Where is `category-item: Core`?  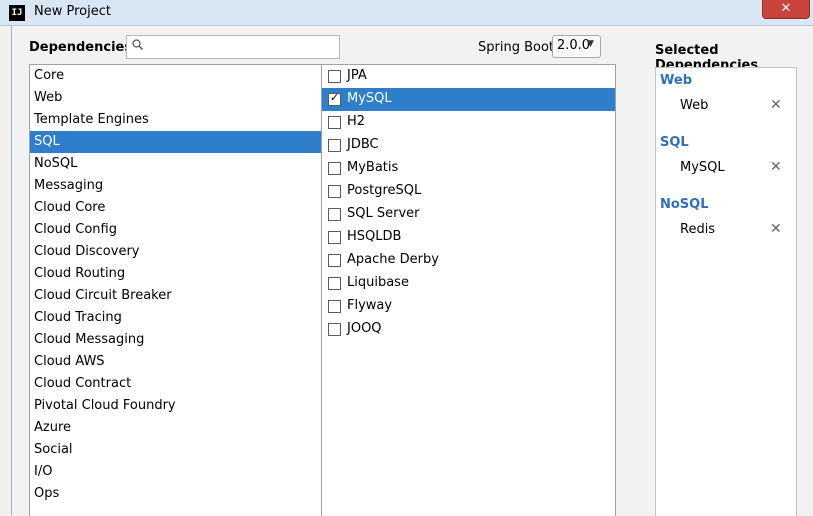
category-item: Core is located at coordinates (175, 76).